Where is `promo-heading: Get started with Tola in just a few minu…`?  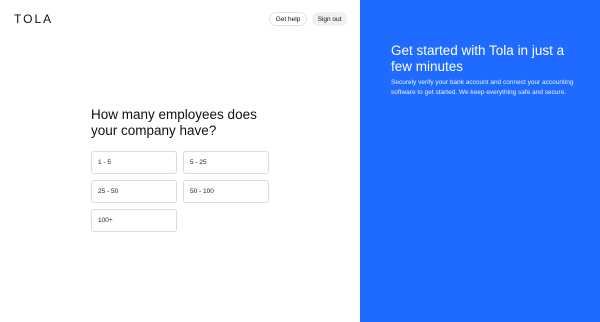 promo-heading: Get started with Tola in just a few minu… is located at coordinates (478, 58).